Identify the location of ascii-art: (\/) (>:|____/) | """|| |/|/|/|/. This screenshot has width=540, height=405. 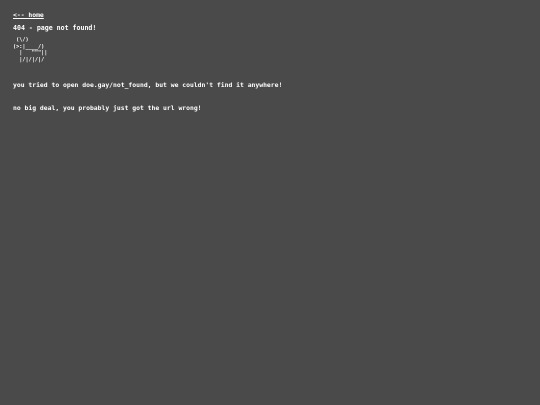
(30, 50).